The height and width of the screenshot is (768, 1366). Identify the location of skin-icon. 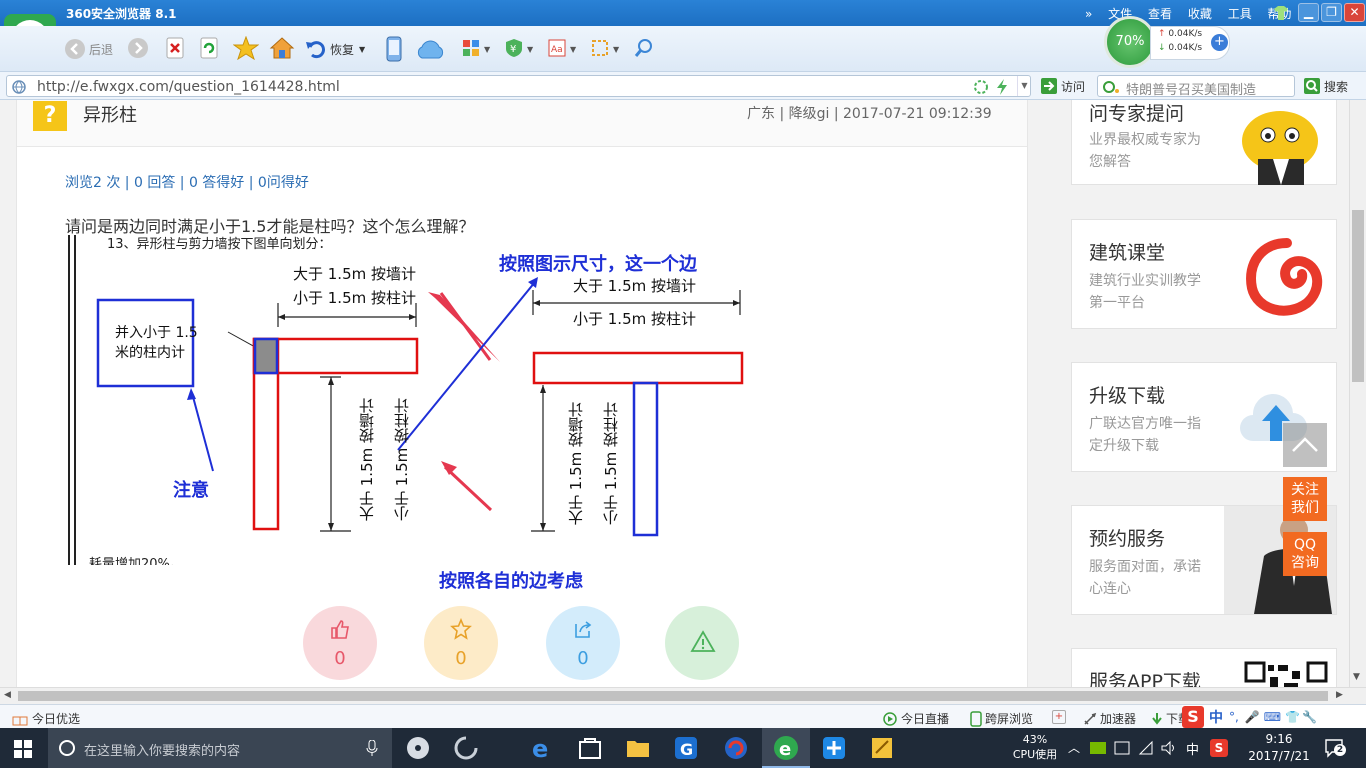
(1281, 13).